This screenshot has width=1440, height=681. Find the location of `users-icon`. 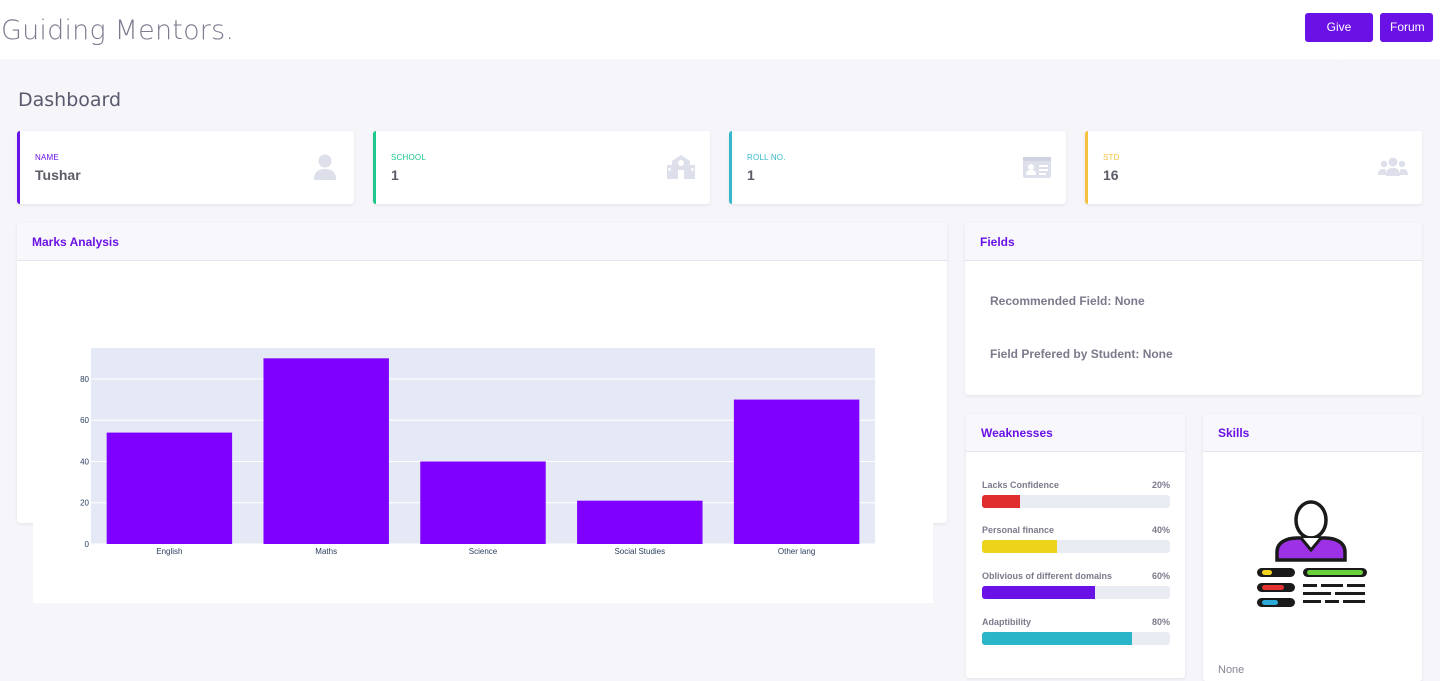

users-icon is located at coordinates (1393, 166).